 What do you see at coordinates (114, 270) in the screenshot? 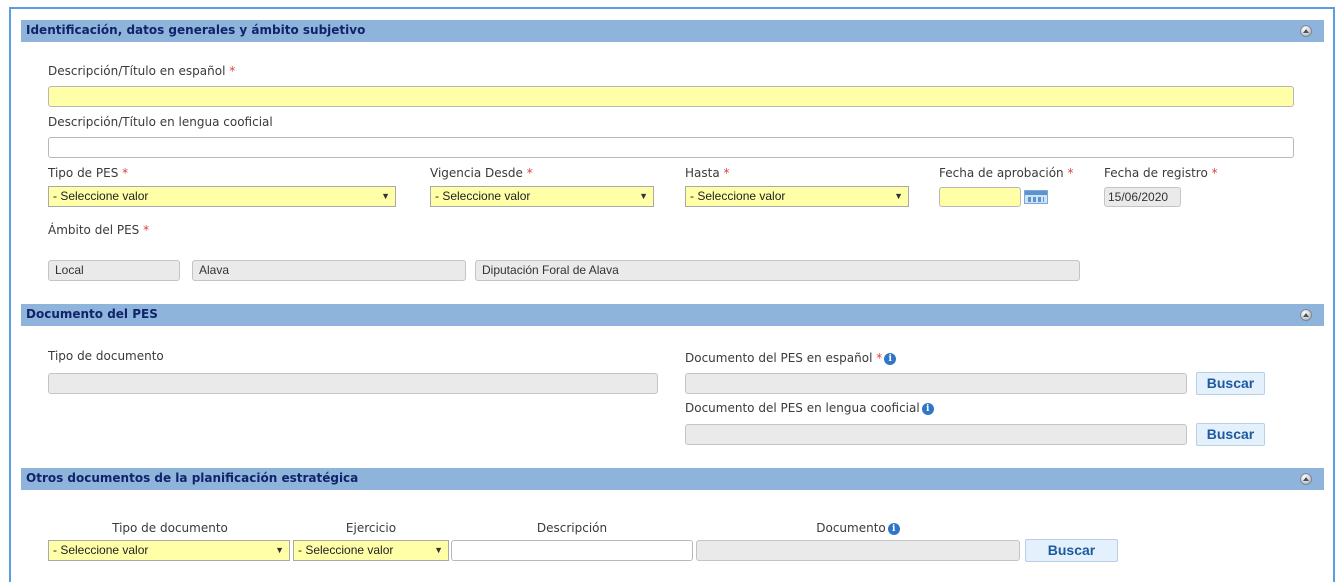
I see `ambito-tipo-field: Local` at bounding box center [114, 270].